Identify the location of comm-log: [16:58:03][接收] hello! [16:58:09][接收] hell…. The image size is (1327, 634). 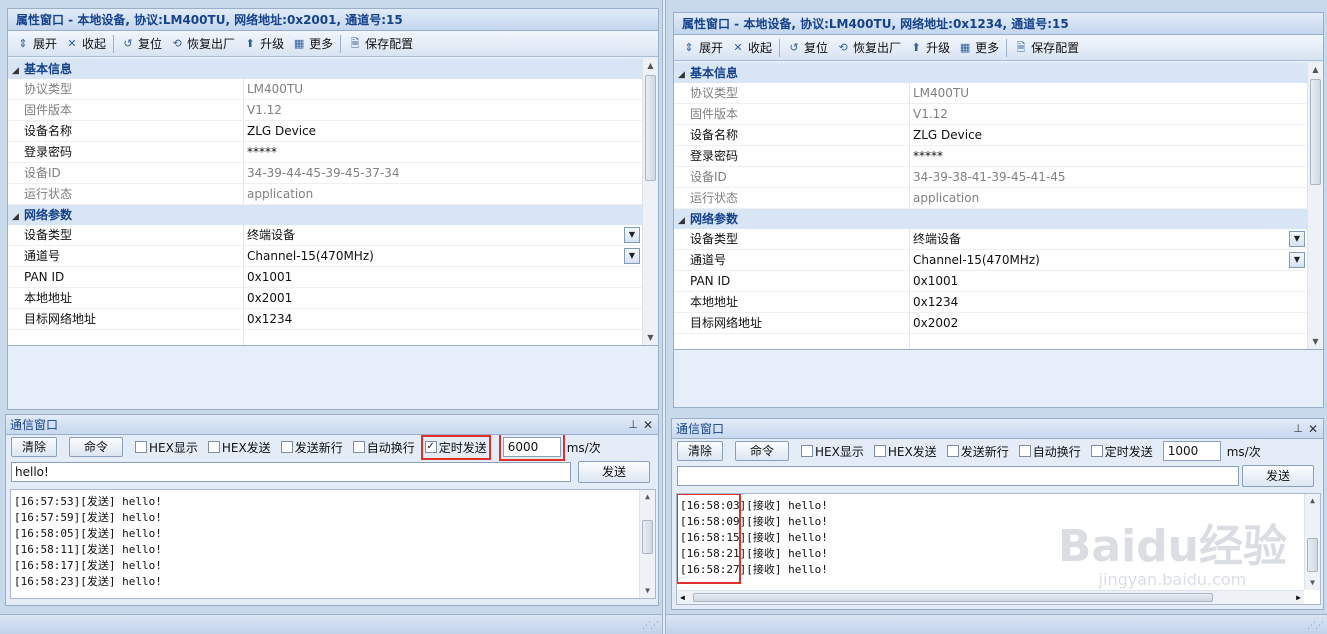
(998, 549).